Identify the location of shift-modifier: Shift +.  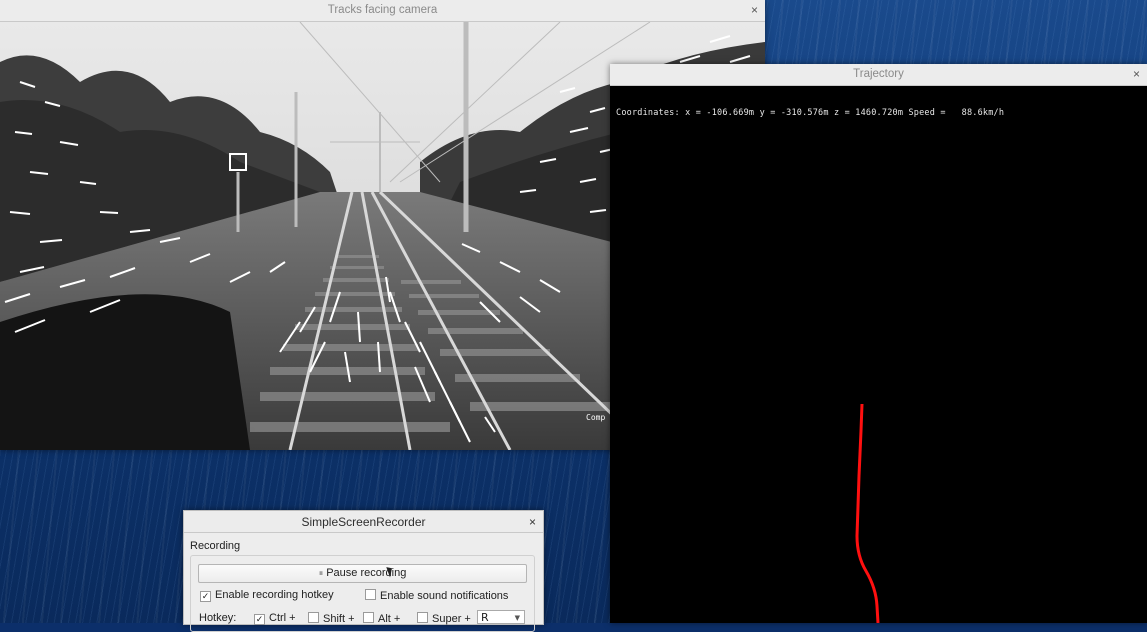
(331, 619).